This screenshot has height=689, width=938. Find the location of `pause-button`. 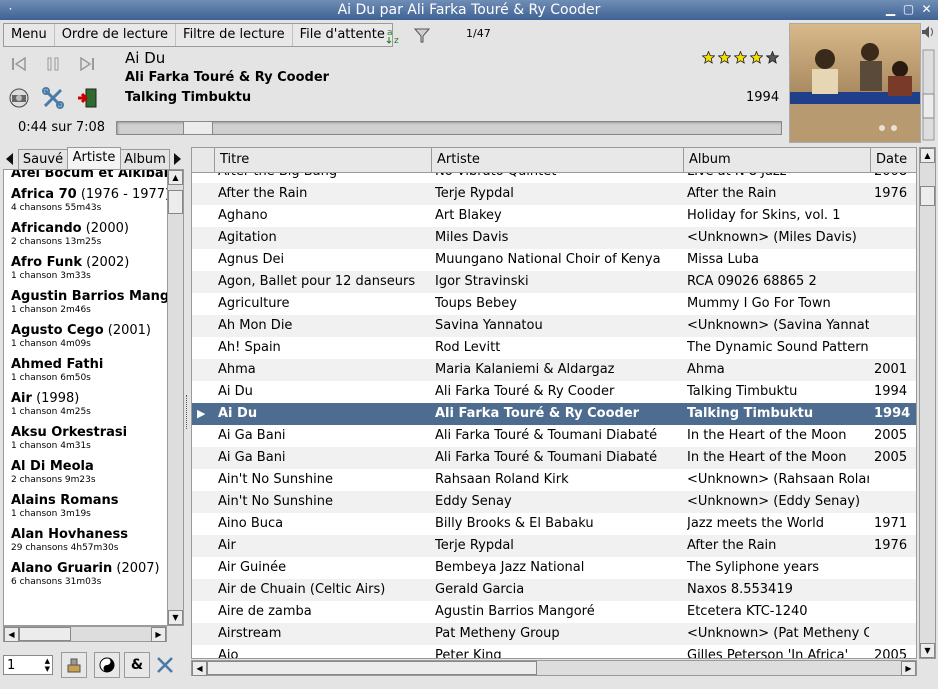

pause-button is located at coordinates (53, 64).